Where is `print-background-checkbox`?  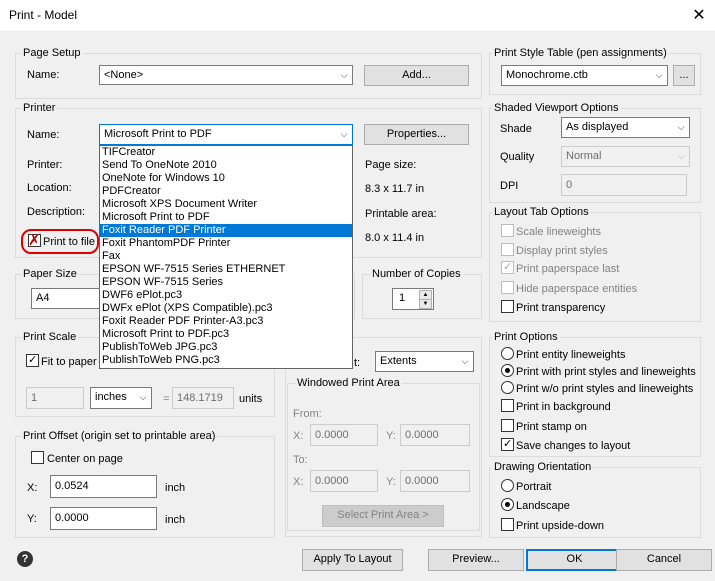
print-background-checkbox is located at coordinates (507, 405).